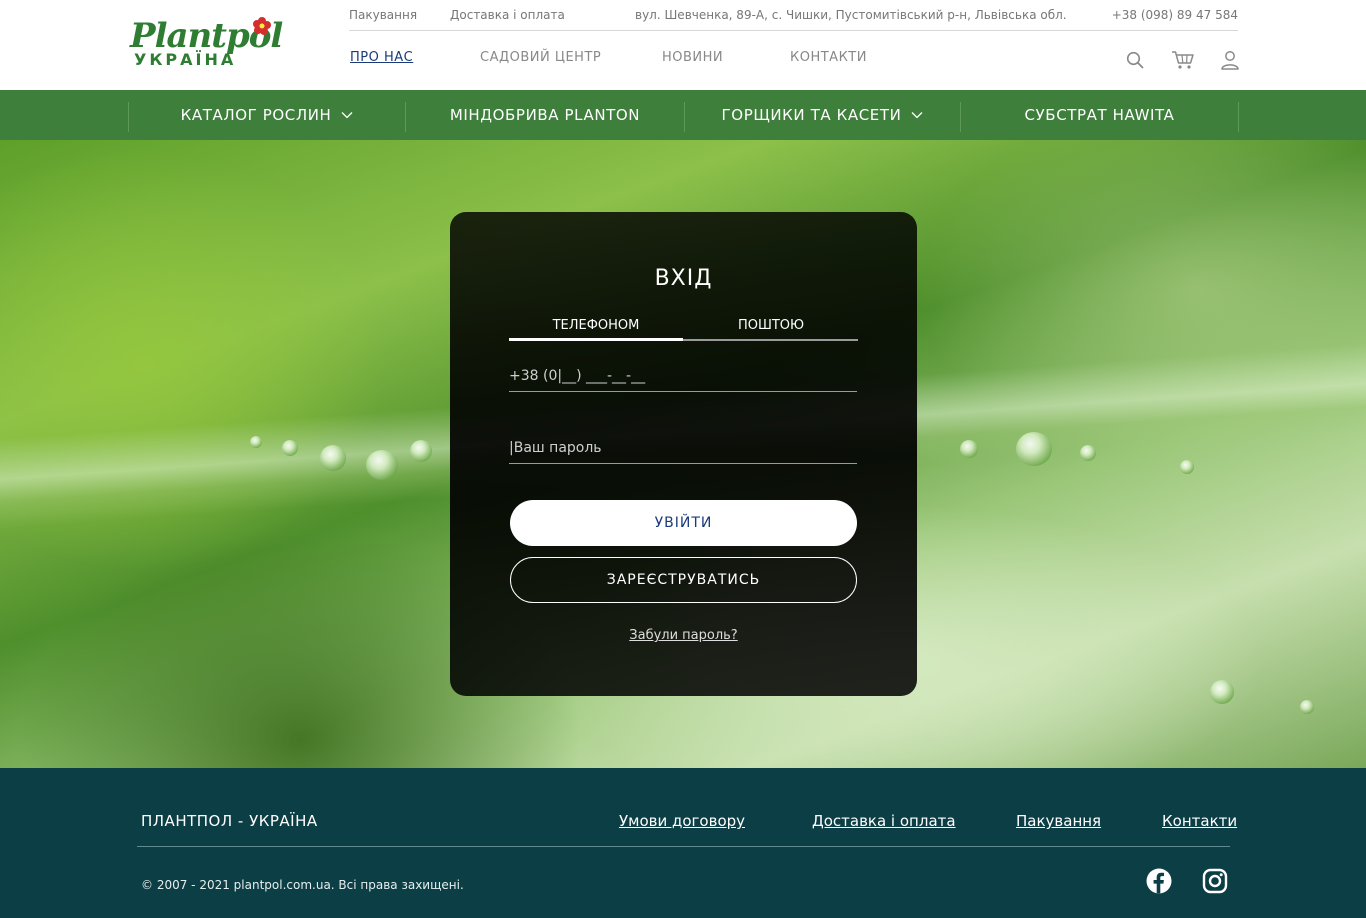 The width and height of the screenshot is (1366, 918). Describe the element at coordinates (1238, 117) in the screenshot. I see `category-divider` at that location.